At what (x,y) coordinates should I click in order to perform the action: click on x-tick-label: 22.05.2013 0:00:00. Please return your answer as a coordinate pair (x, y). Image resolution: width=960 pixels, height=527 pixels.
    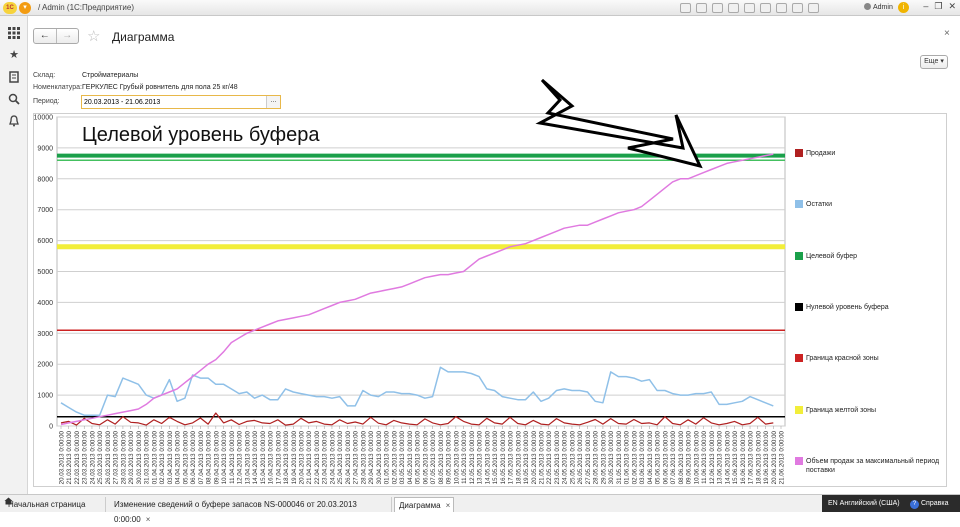
    Looking at the image, I should click on (549, 457).